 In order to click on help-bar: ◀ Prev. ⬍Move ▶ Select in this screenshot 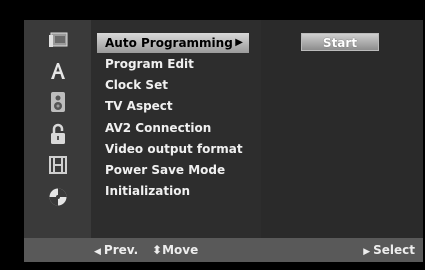, I will do `click(223, 250)`.